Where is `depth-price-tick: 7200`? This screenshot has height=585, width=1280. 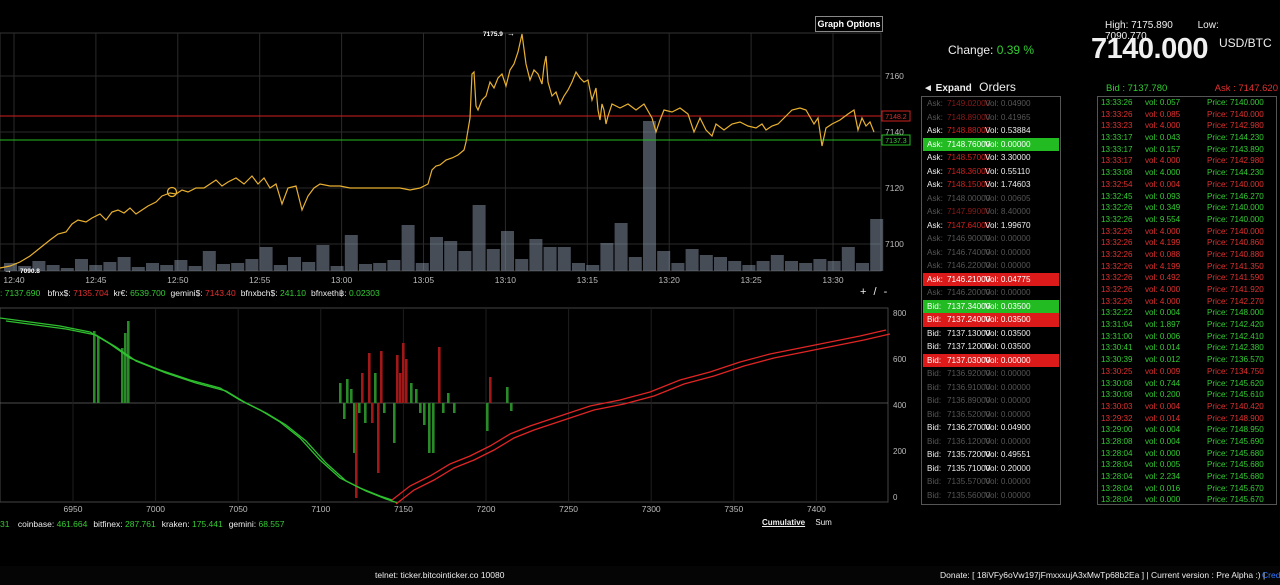 depth-price-tick: 7200 is located at coordinates (486, 509).